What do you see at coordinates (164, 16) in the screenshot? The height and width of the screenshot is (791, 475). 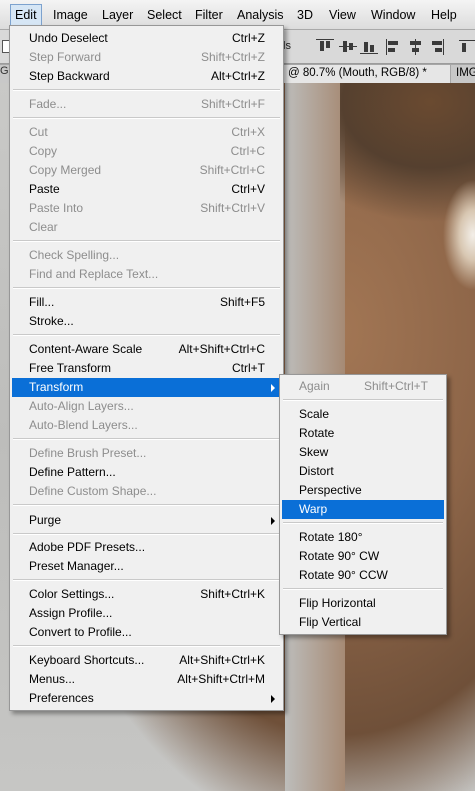 I see `menu-select: Select` at bounding box center [164, 16].